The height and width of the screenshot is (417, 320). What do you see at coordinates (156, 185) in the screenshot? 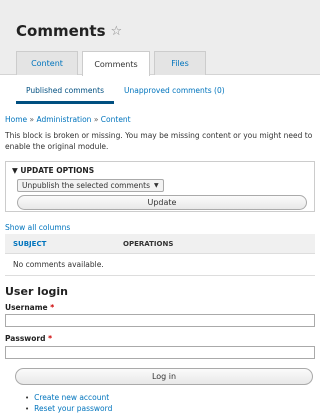
I see `chevron-down-icon: ▼` at bounding box center [156, 185].